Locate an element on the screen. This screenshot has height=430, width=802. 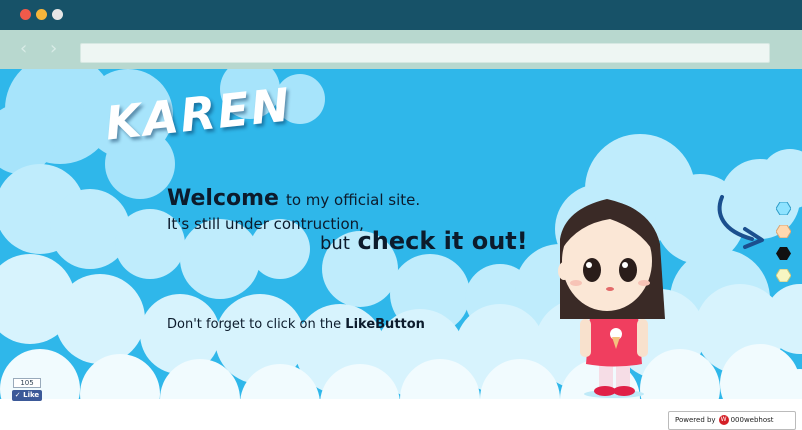
forward-arrow-icon: › is located at coordinates (53, 49).